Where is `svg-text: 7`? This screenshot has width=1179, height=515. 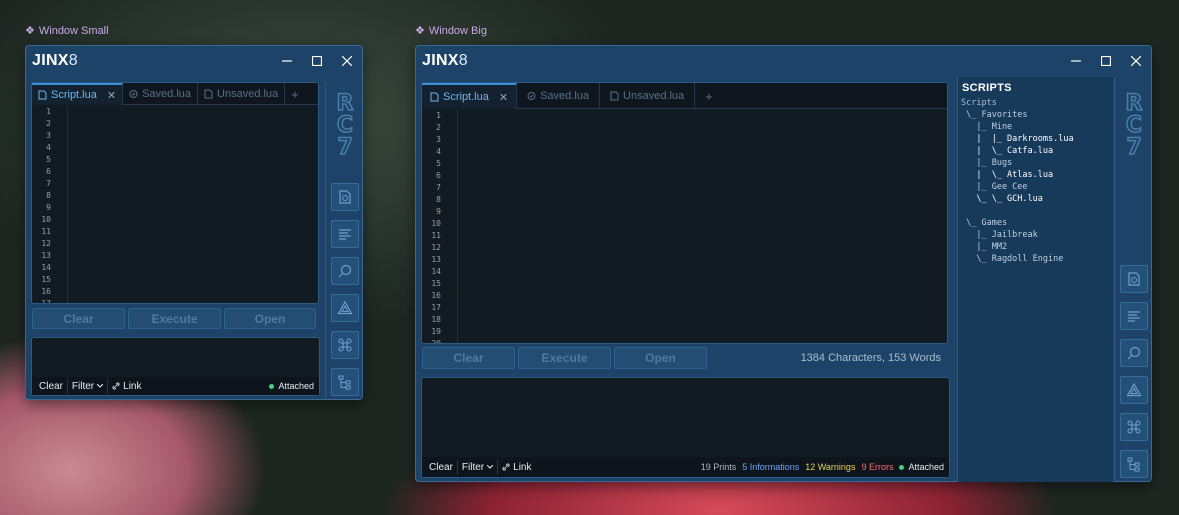
svg-text: 7 is located at coordinates (1133, 145).